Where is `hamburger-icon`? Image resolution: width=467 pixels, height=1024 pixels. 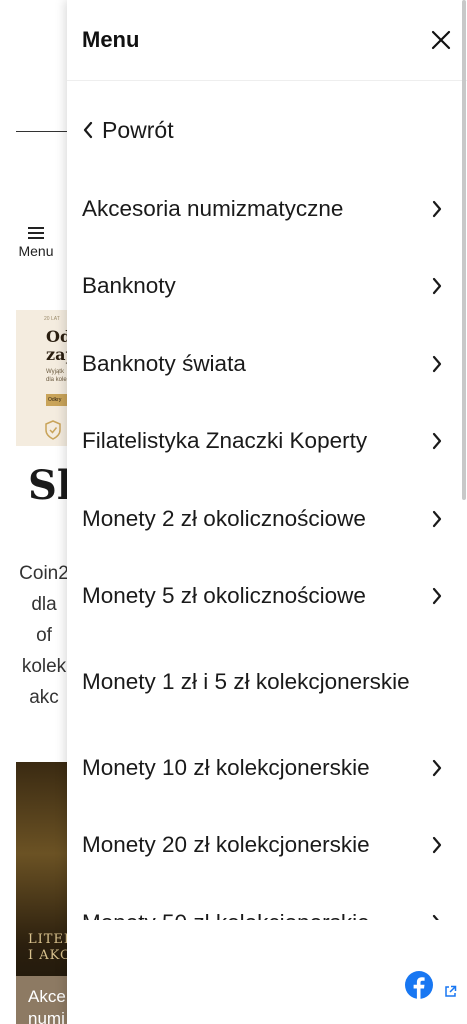 hamburger-icon is located at coordinates (36, 233).